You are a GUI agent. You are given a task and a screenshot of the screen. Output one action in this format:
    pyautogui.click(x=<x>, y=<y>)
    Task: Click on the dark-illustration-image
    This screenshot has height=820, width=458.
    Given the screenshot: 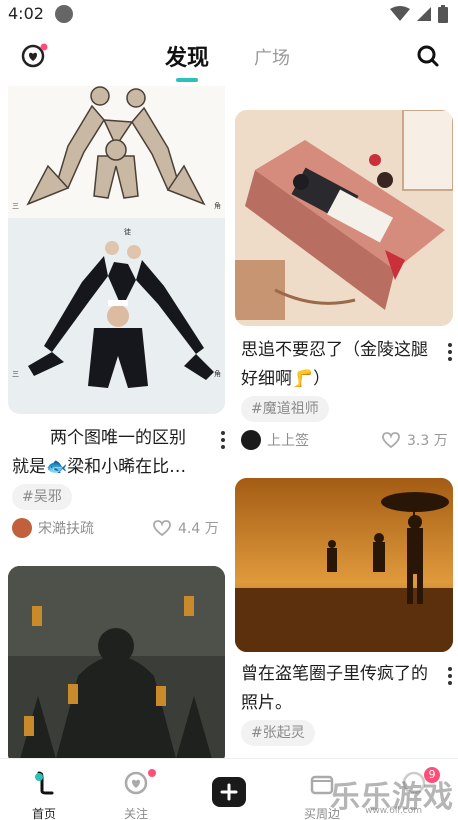 What is the action you would take?
    pyautogui.click(x=116, y=662)
    